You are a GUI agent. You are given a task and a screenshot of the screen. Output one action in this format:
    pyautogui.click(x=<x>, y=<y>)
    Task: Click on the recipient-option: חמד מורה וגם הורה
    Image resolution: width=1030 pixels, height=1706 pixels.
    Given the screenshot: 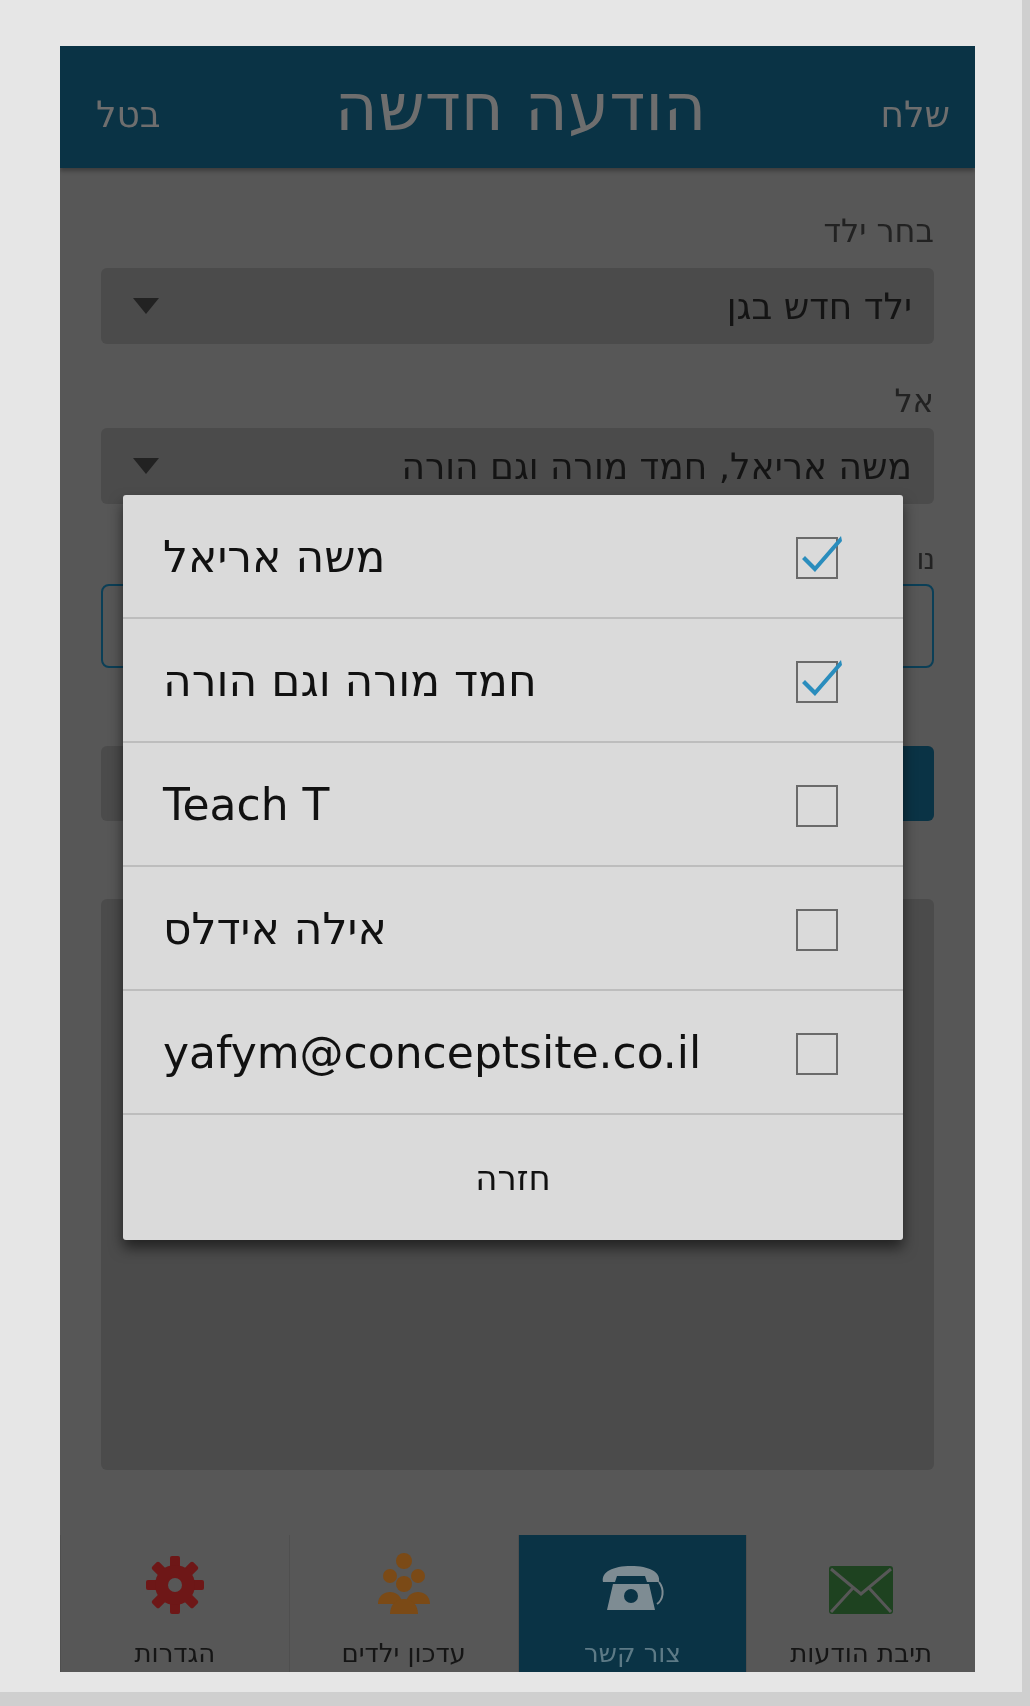 What is the action you would take?
    pyautogui.click(x=513, y=681)
    